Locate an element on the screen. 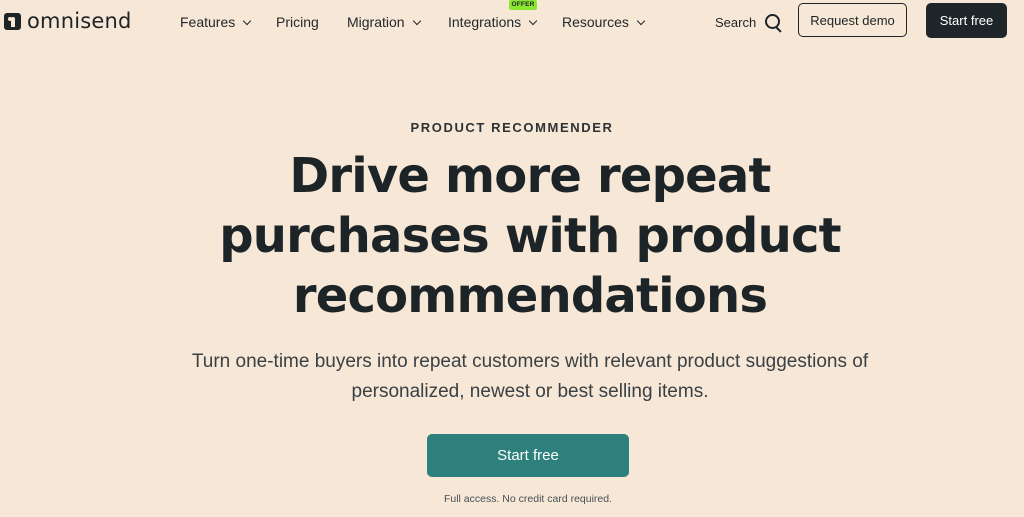  nav-pricing-label: Pricing is located at coordinates (297, 22).